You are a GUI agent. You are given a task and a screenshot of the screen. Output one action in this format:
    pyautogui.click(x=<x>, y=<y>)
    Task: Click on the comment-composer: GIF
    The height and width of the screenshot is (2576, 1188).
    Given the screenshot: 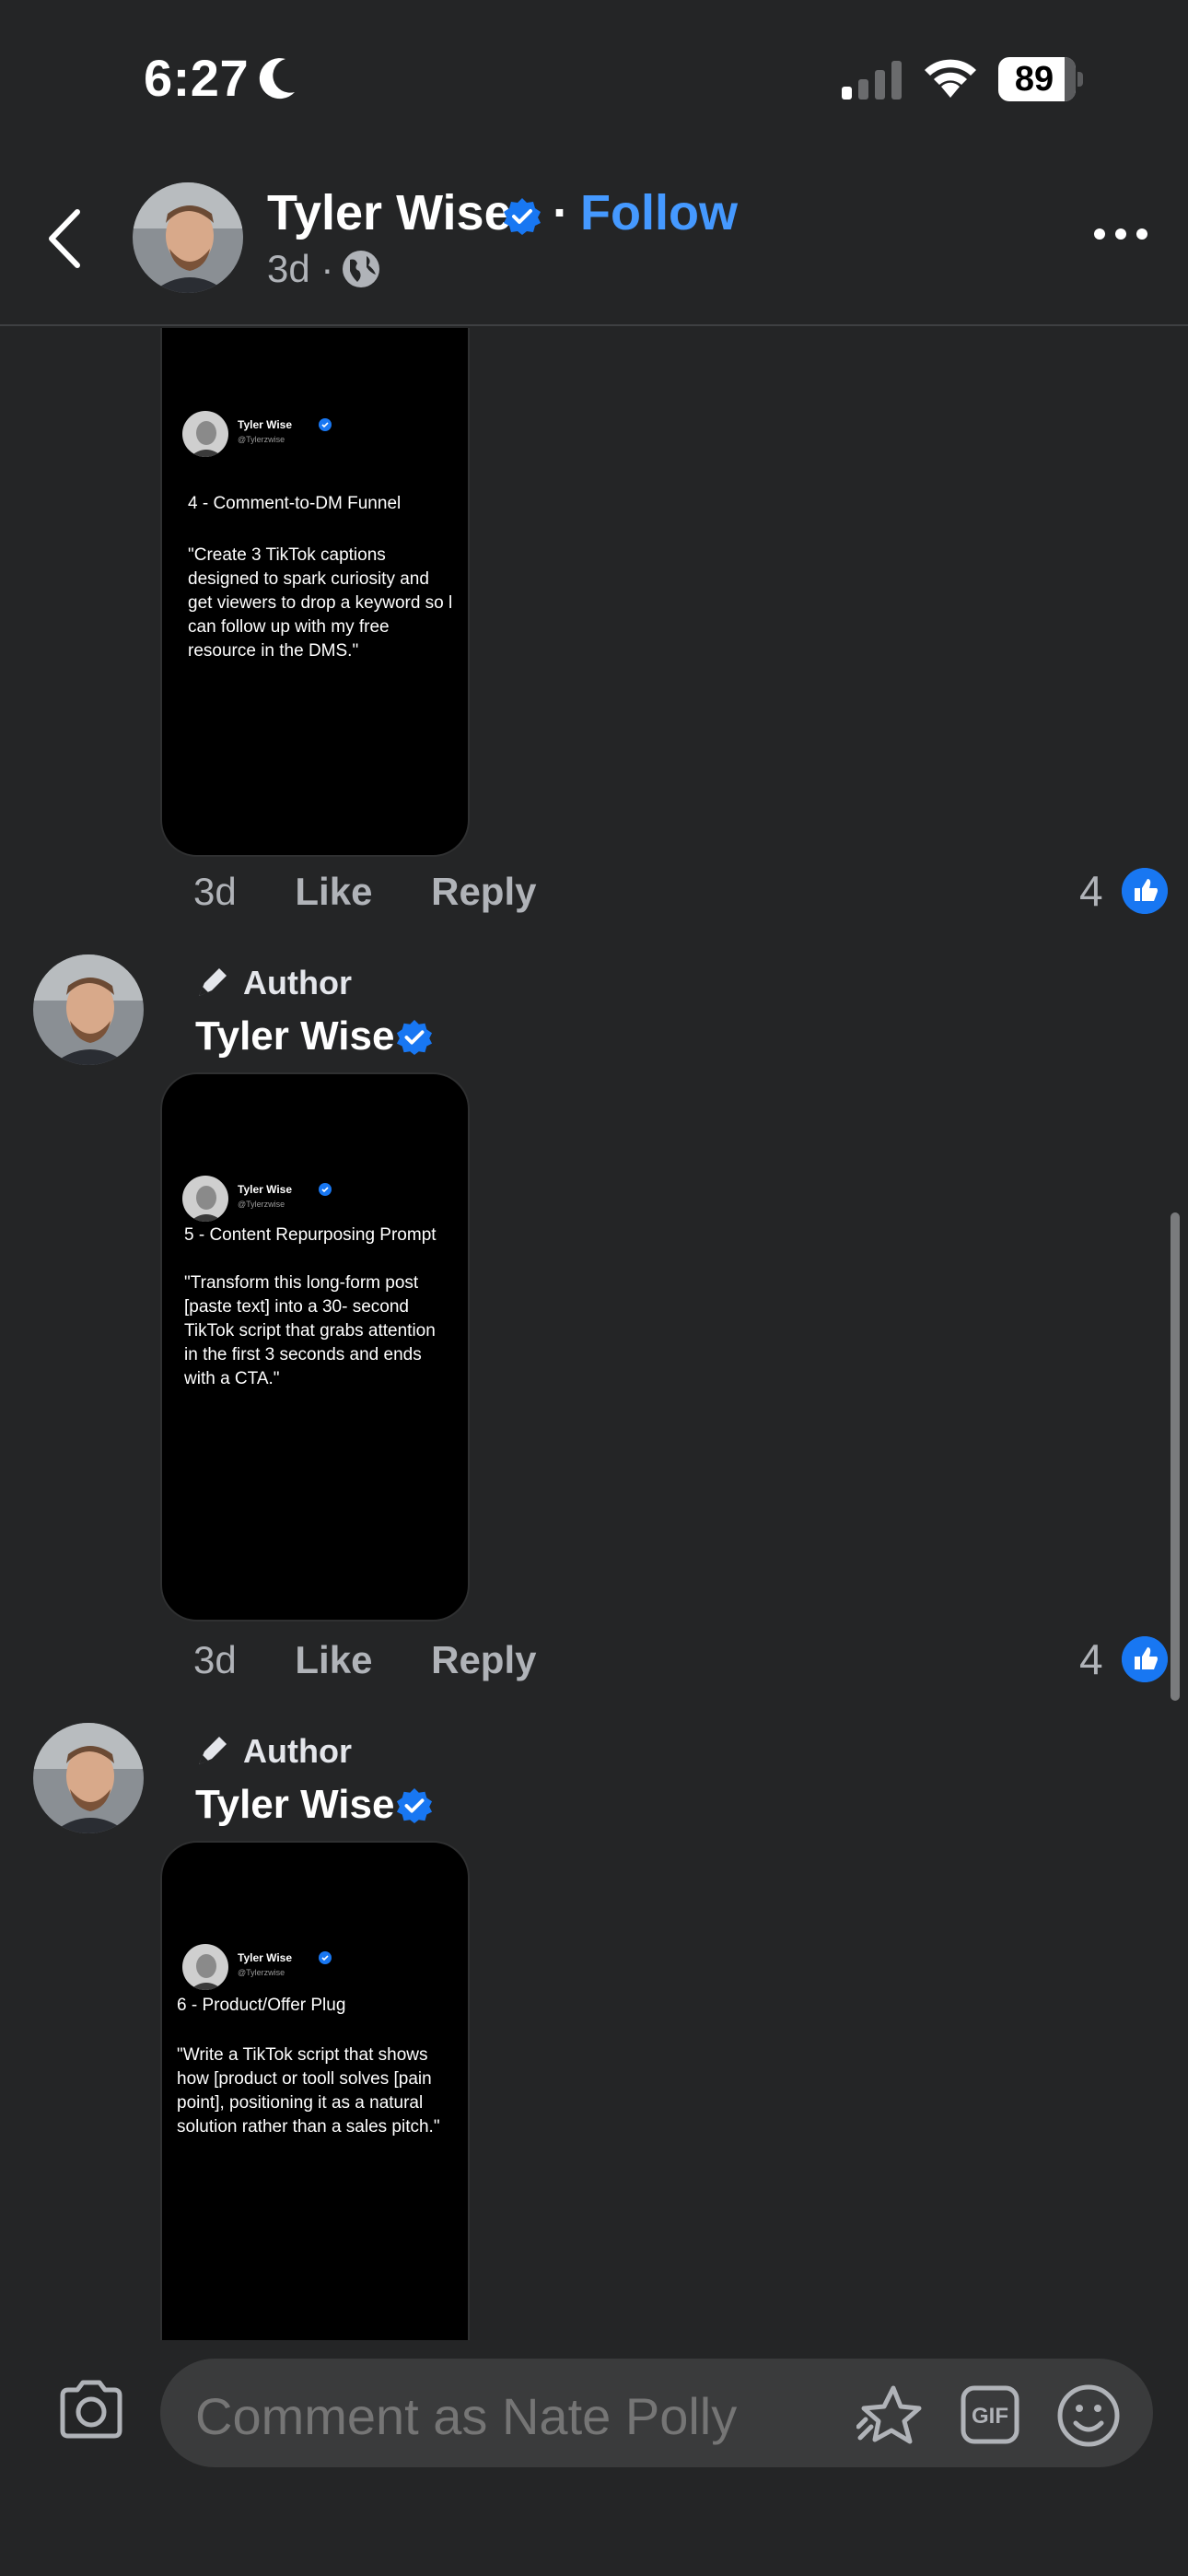 What is the action you would take?
    pyautogui.click(x=594, y=2458)
    